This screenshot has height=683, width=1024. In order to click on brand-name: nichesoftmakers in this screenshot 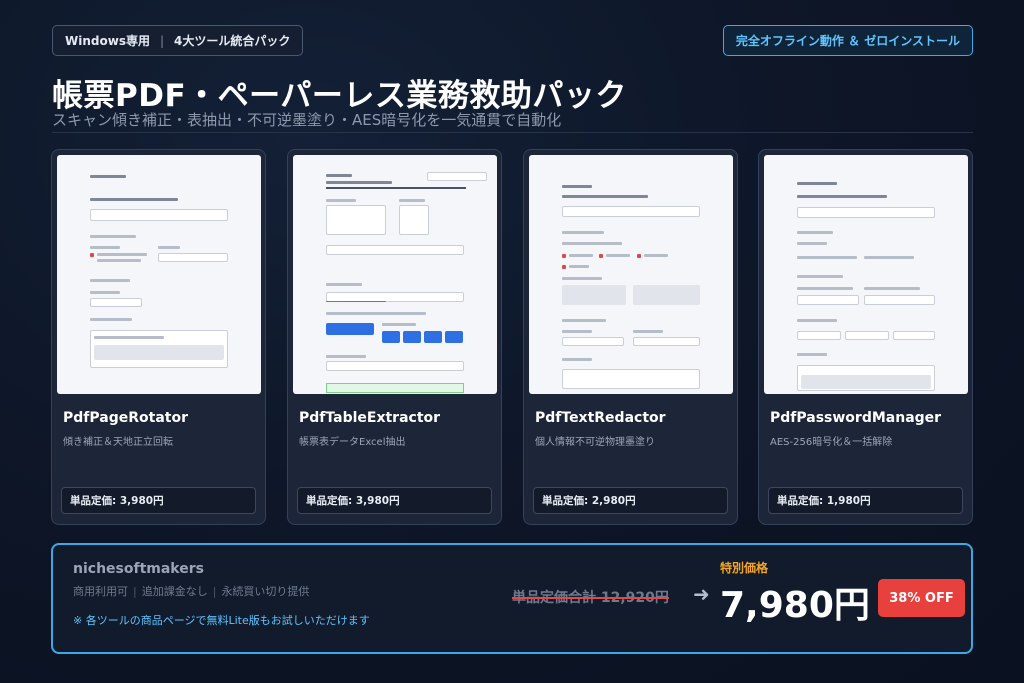, I will do `click(138, 569)`.